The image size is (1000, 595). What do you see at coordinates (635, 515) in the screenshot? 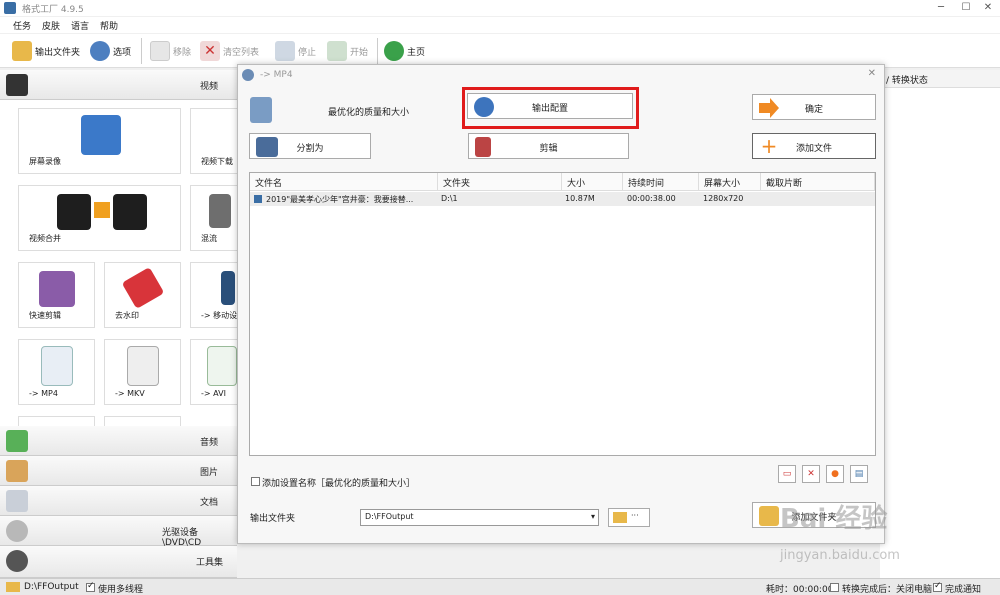
I see `browse-dots: ···` at bounding box center [635, 515].